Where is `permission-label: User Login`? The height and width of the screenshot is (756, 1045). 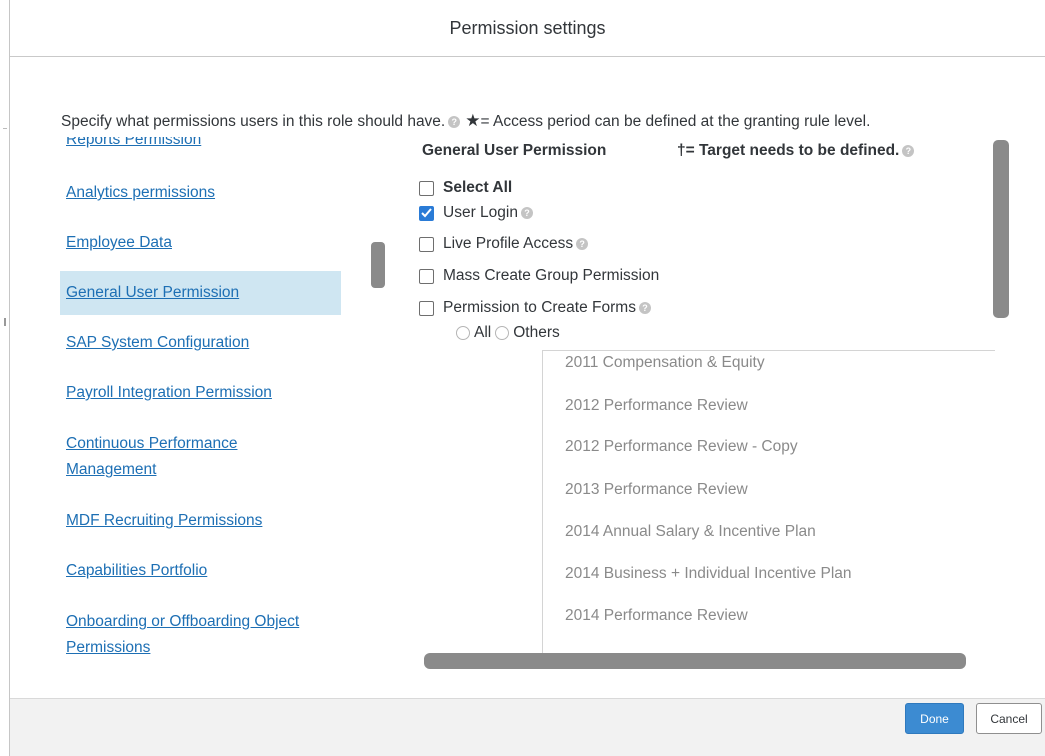
permission-label: User Login is located at coordinates (480, 212).